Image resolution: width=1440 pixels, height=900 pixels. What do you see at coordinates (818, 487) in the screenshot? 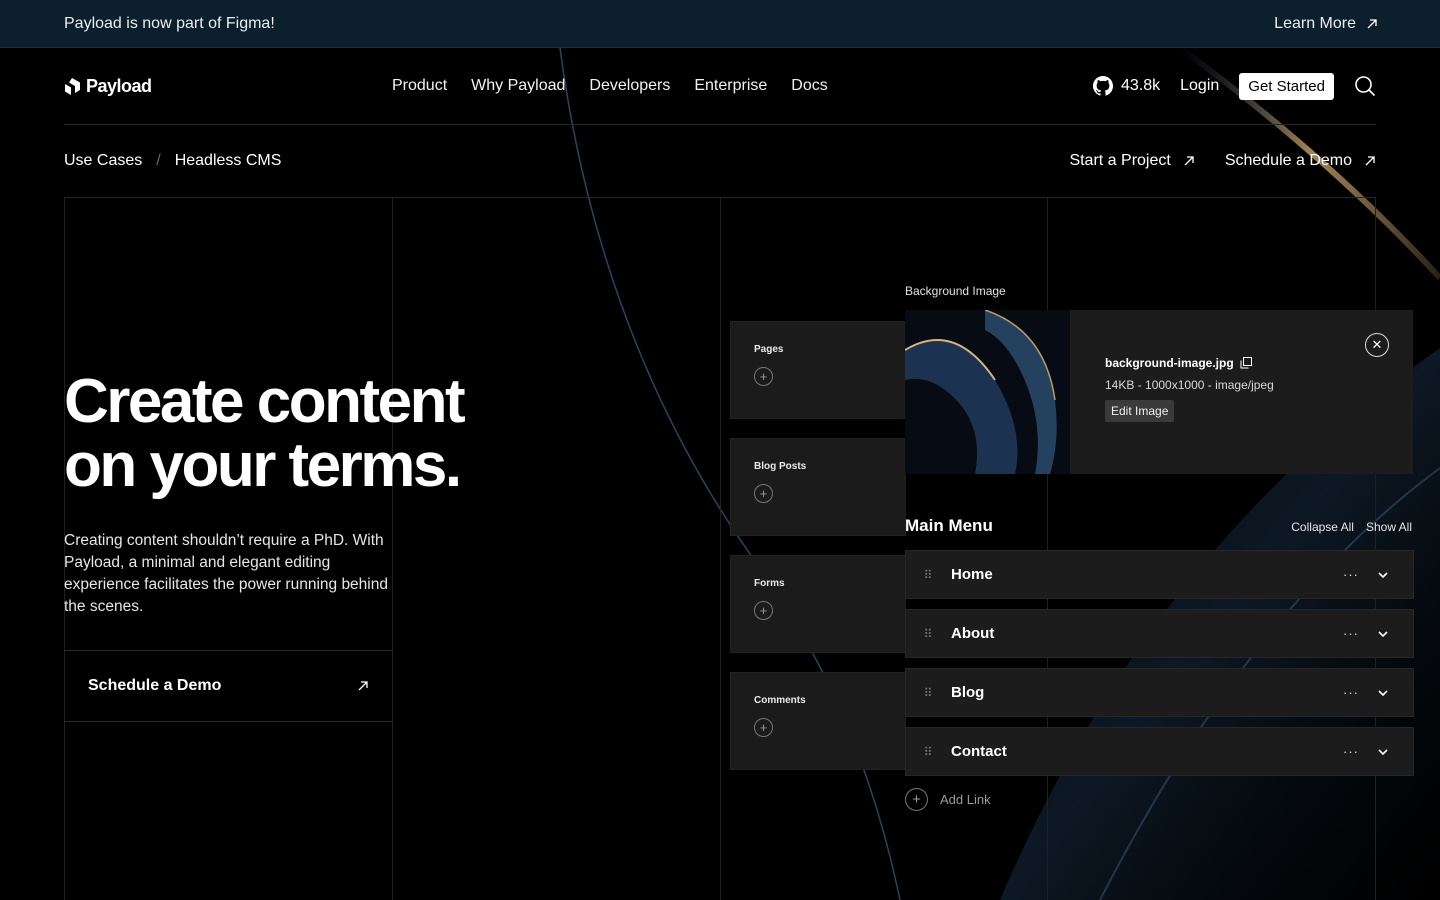
I see `collection-card-blog-posts: Blog Posts +` at bounding box center [818, 487].